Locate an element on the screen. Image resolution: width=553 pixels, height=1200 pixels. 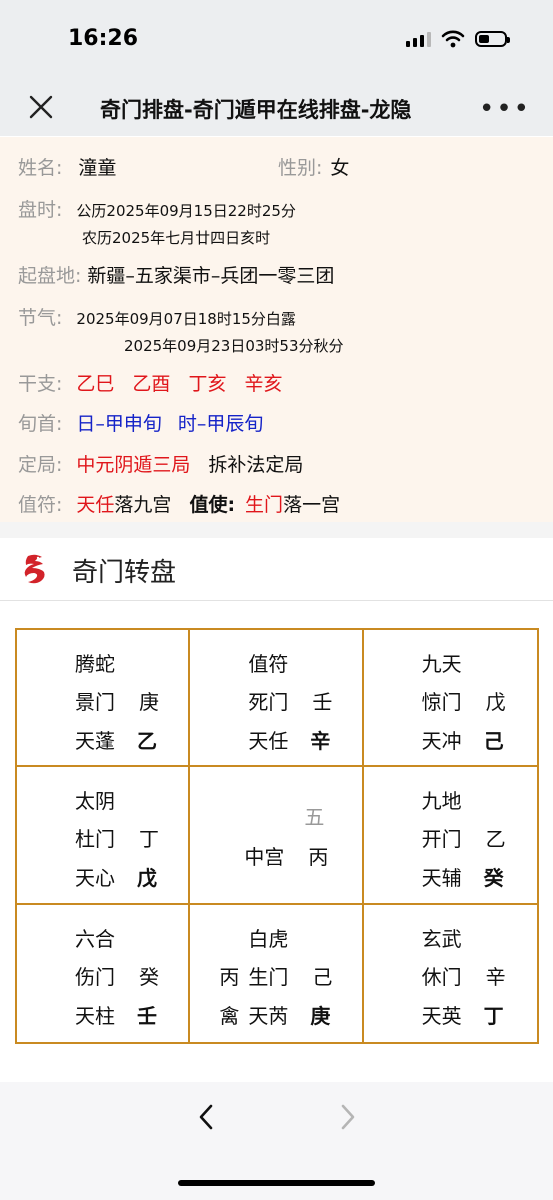
time-label: 盘时: is located at coordinates (40, 210).